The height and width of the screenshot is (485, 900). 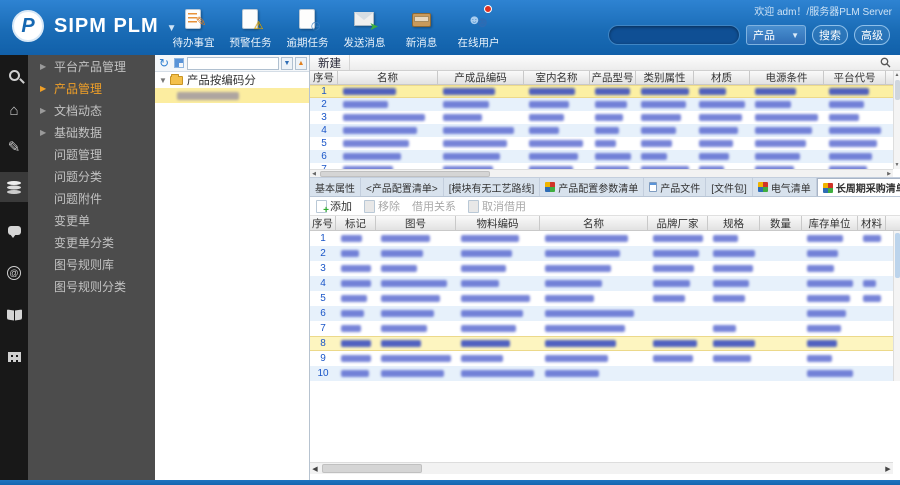 I want to click on column-header: 库存单位, so click(x=830, y=223).